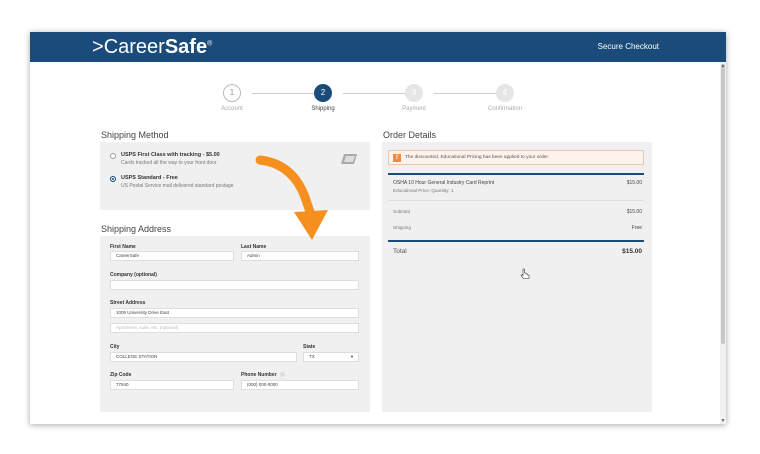 This screenshot has height=454, width=760. Describe the element at coordinates (149, 178) in the screenshot. I see `option-title: USPS Standard - Free` at that location.